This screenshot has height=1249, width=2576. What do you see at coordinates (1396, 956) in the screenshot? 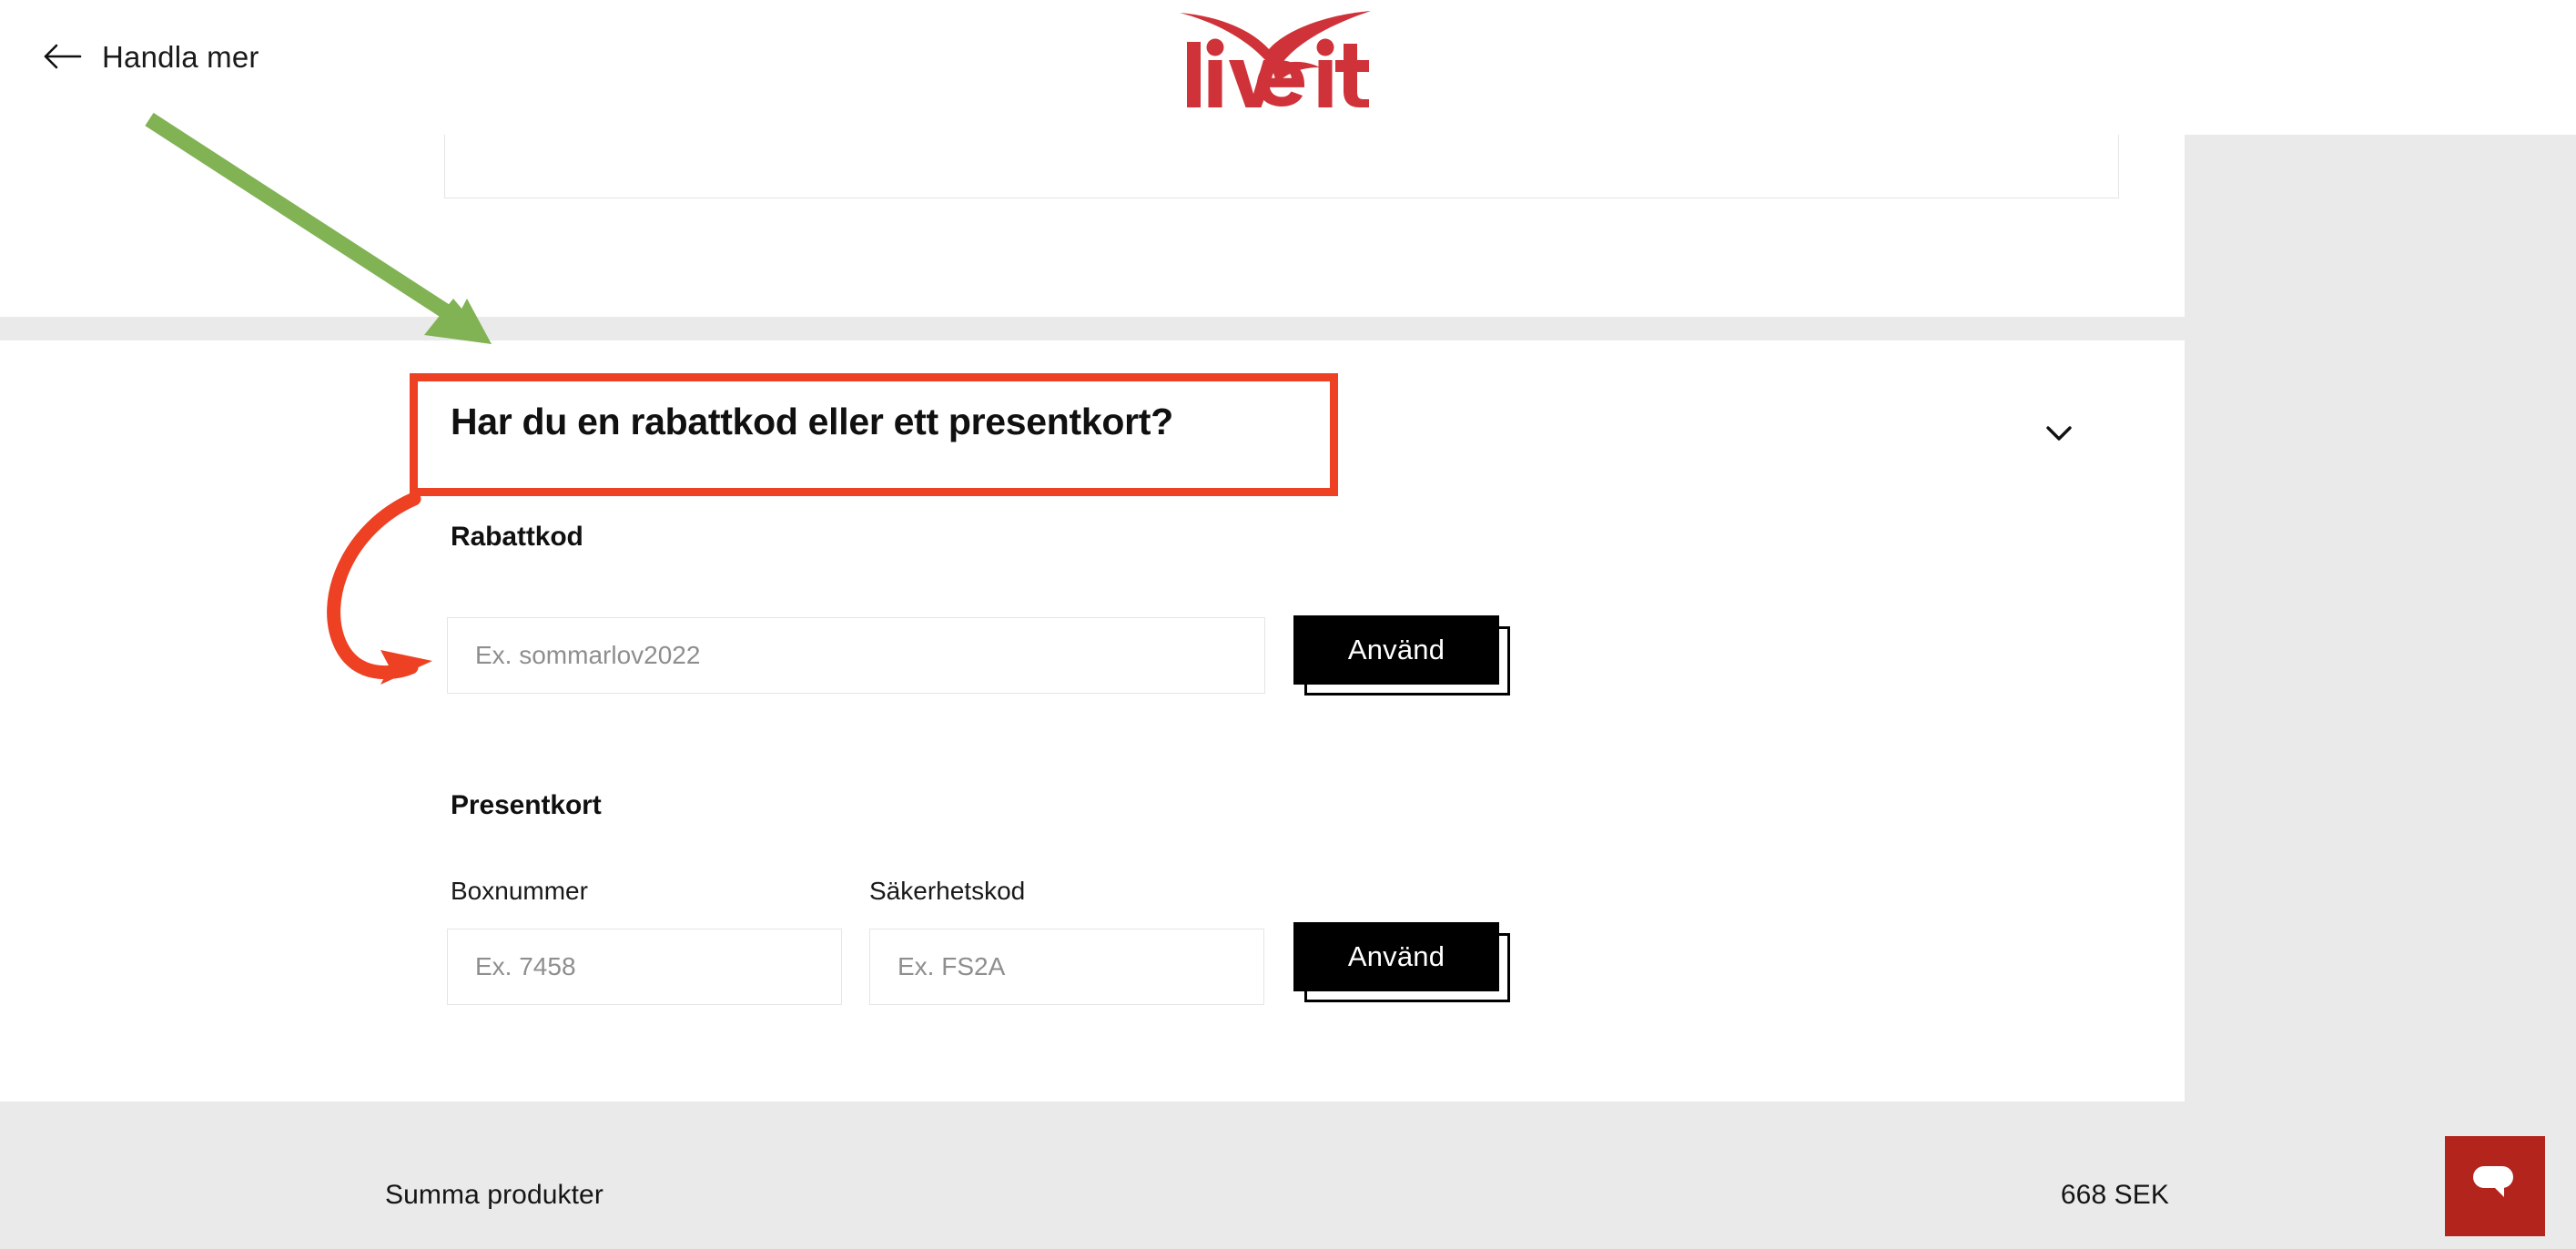
I see `apply-gift-card-button: Använd` at bounding box center [1396, 956].